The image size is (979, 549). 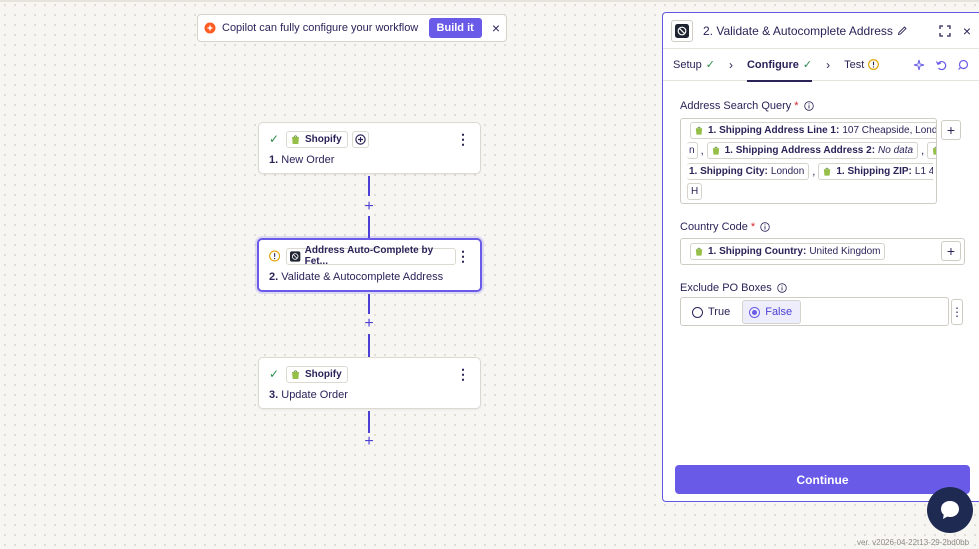 What do you see at coordinates (697, 312) in the screenshot?
I see `radio-circle` at bounding box center [697, 312].